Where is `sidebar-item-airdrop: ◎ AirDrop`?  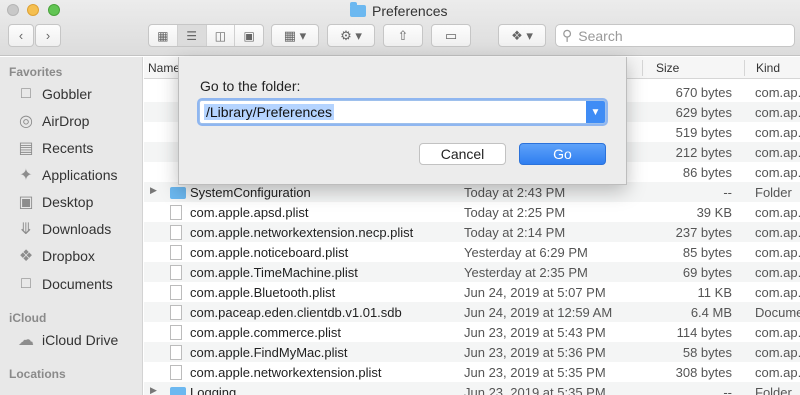
sidebar-item-airdrop: ◎ AirDrop is located at coordinates (52, 121).